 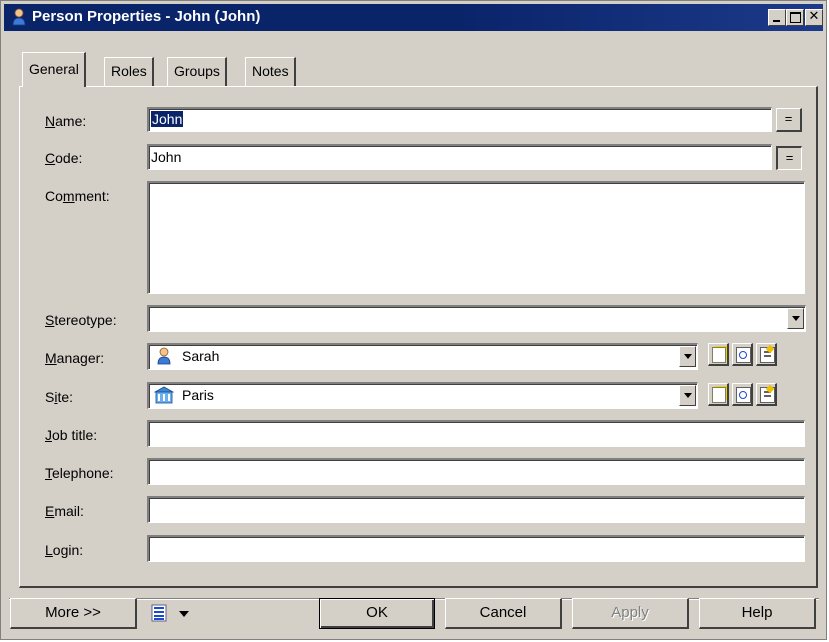 What do you see at coordinates (174, 614) in the screenshot?
I see `print-dropdown-button` at bounding box center [174, 614].